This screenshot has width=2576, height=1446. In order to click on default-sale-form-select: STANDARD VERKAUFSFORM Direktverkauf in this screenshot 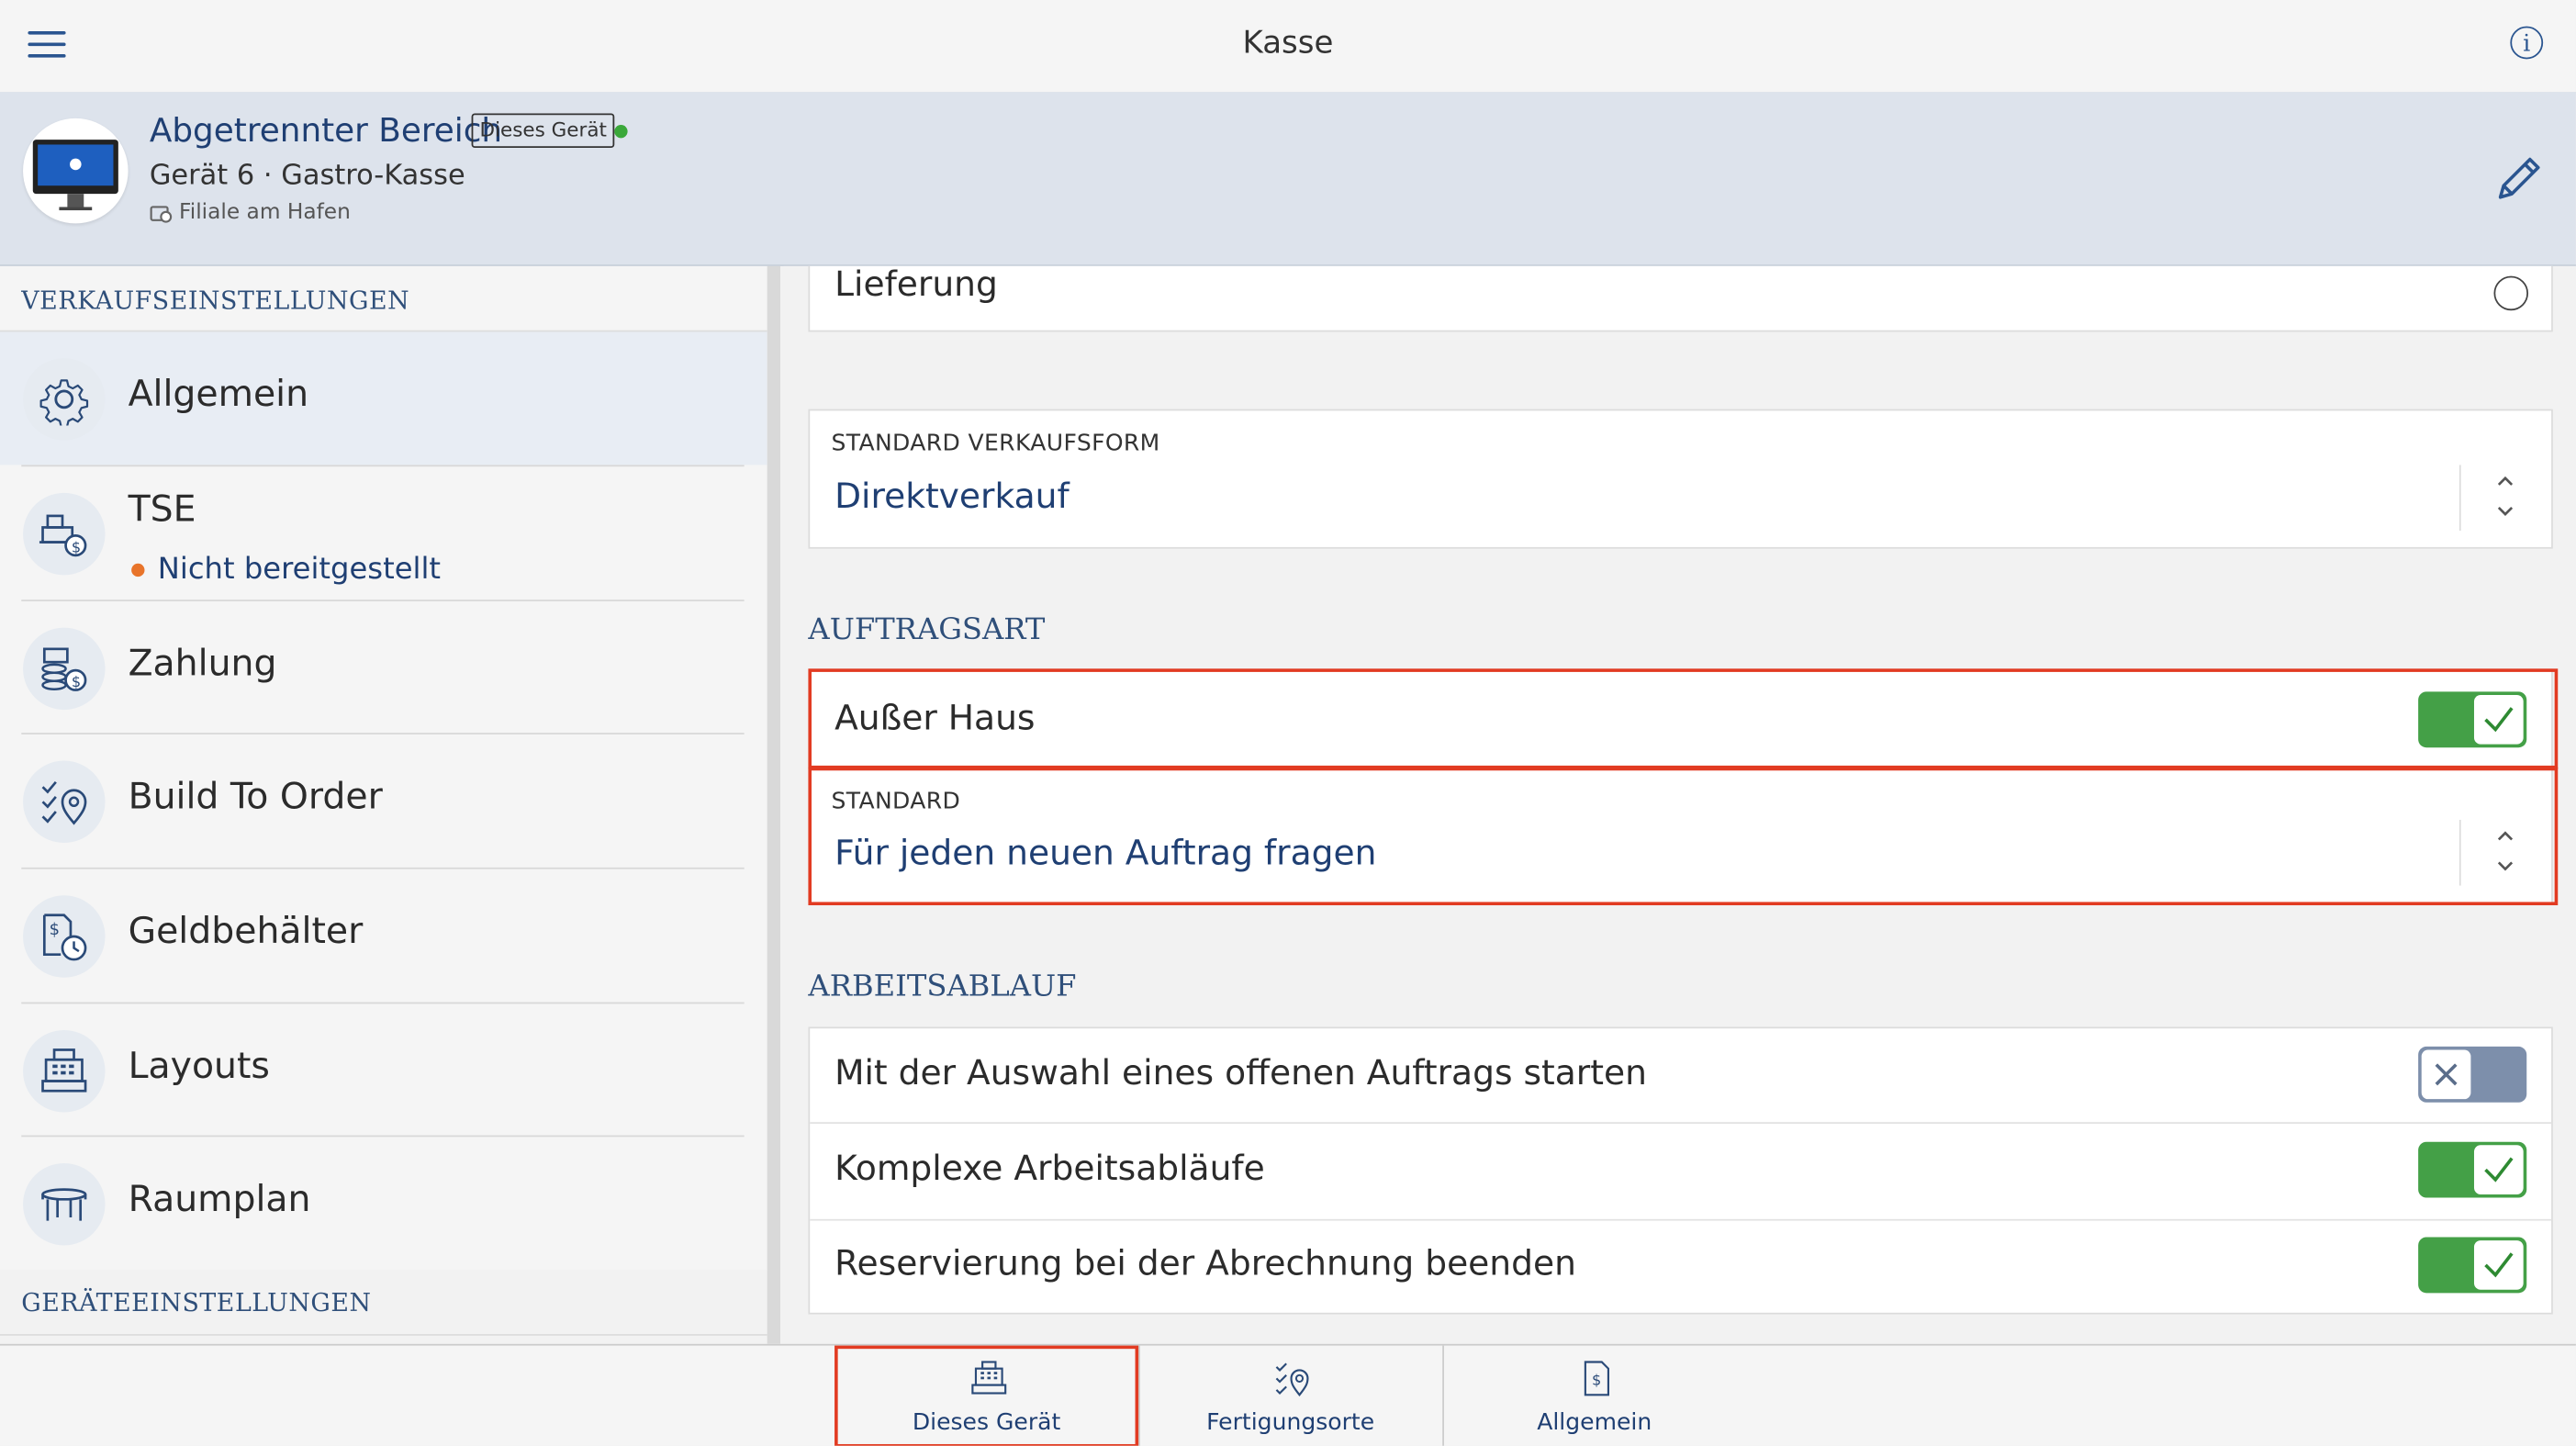, I will do `click(1680, 479)`.